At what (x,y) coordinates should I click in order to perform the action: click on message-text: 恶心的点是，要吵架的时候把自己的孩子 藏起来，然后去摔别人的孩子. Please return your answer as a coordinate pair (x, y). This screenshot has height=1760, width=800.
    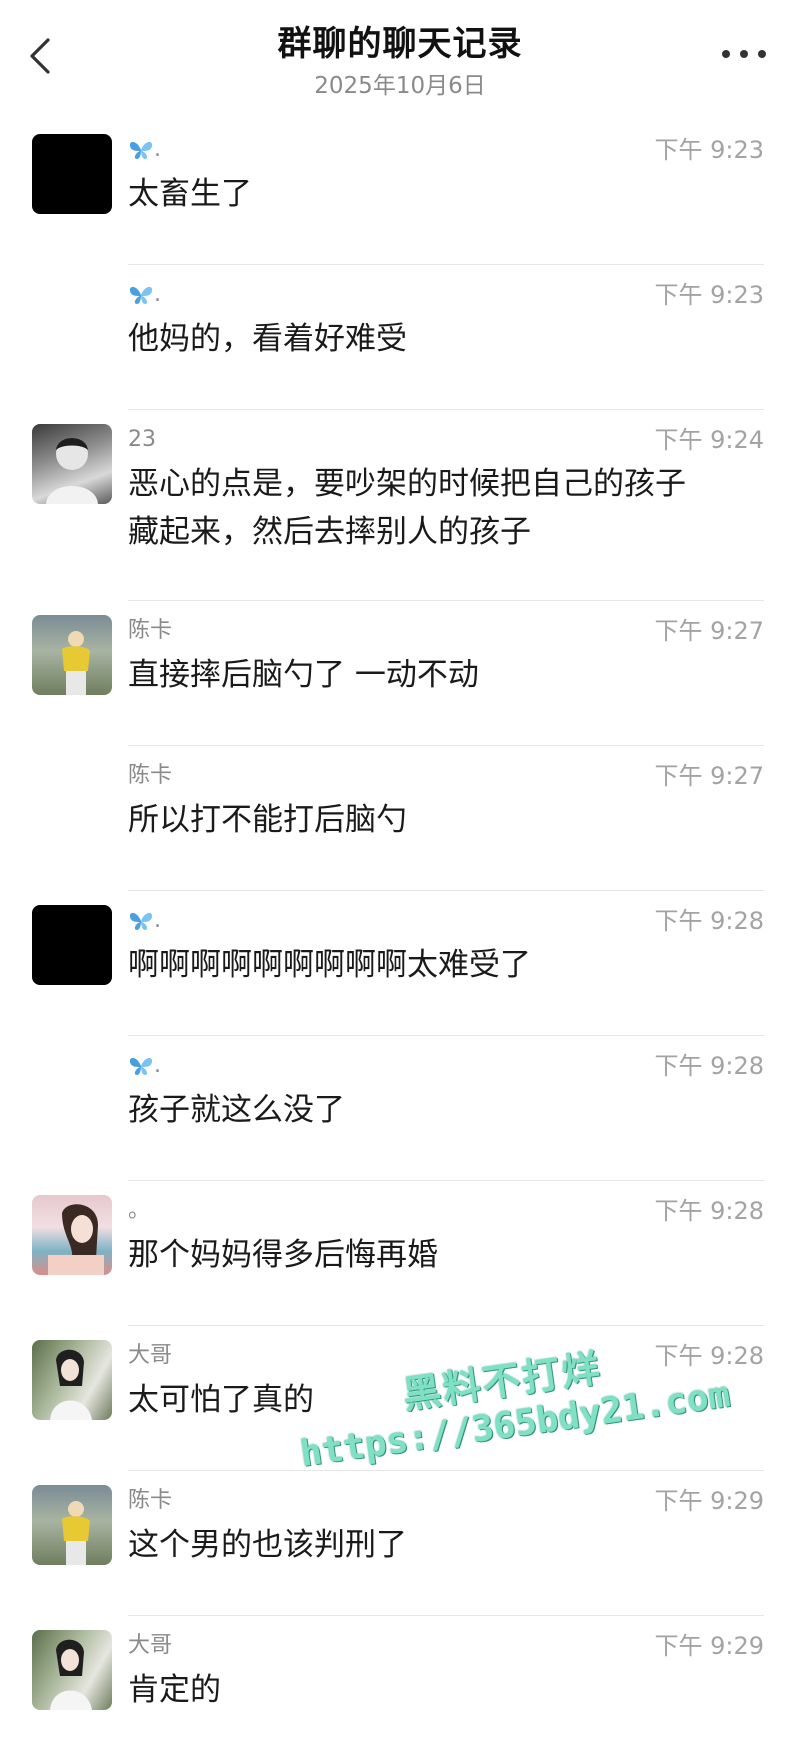
    Looking at the image, I should click on (407, 508).